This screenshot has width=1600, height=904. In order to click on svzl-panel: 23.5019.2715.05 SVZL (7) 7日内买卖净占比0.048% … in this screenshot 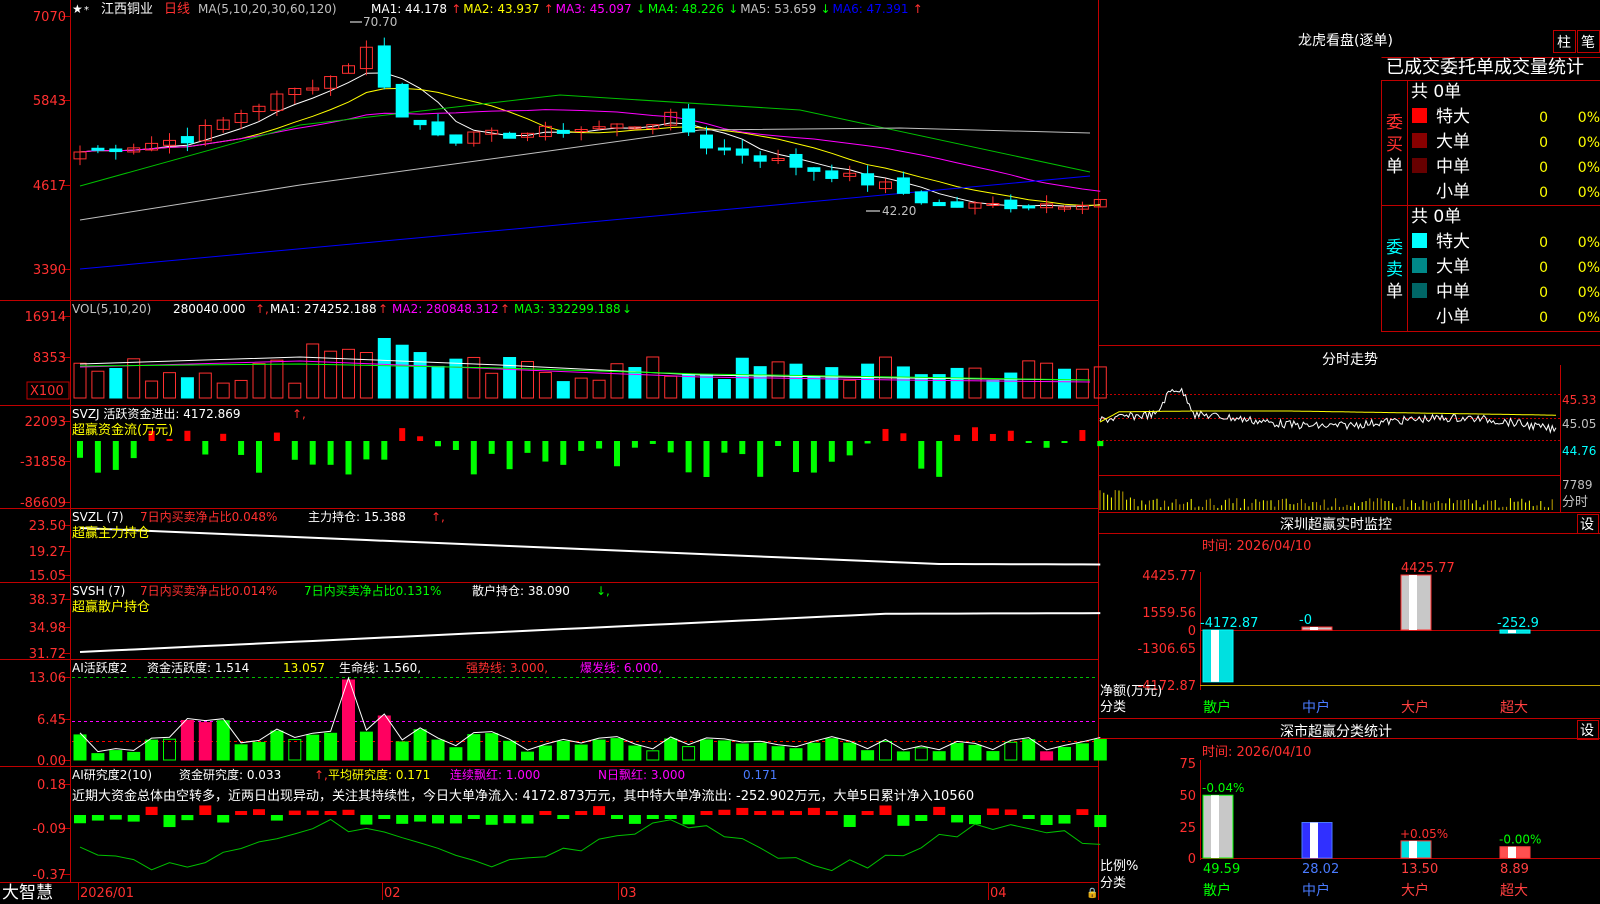, I will do `click(565, 546)`.